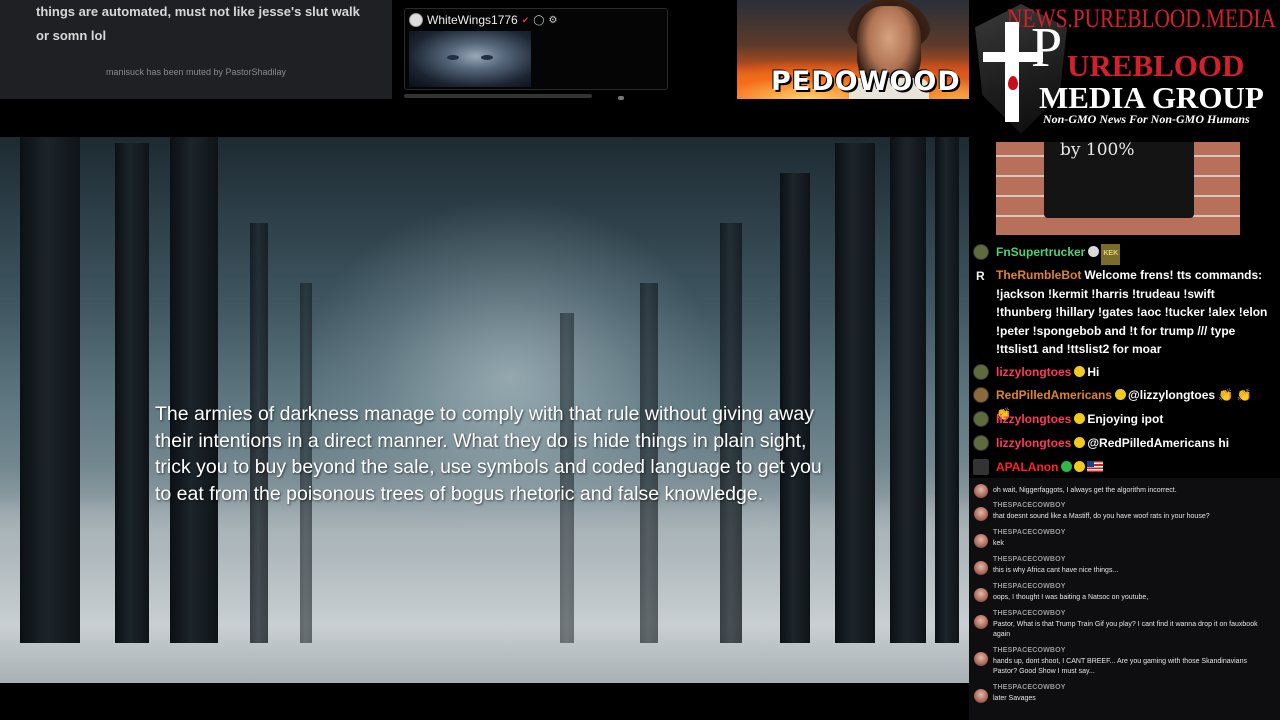  Describe the element at coordinates (998, 543) in the screenshot. I see `chat-text: kek` at that location.